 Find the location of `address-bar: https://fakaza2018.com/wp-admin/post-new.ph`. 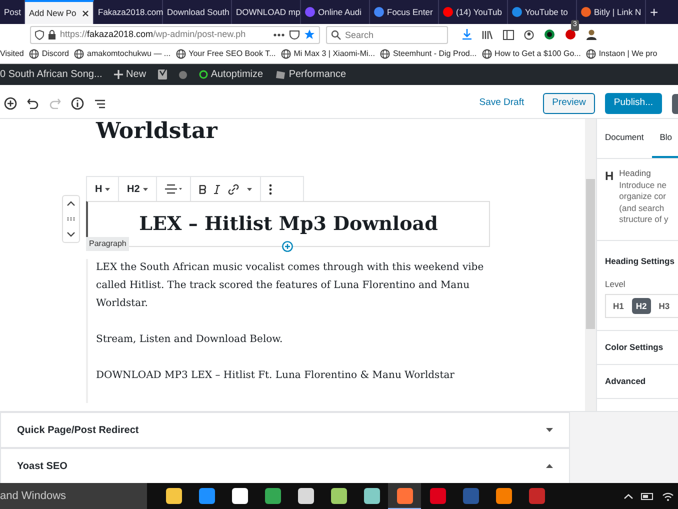

address-bar: https://fakaza2018.com/wp-admin/post-new.ph is located at coordinates (175, 35).